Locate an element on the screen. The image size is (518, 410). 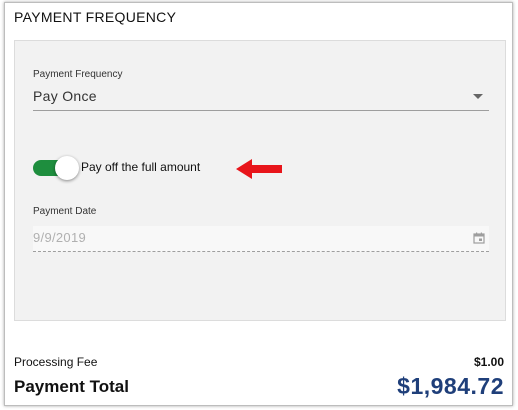
payment-total-row: Payment Total $1,984.72 is located at coordinates (259, 387).